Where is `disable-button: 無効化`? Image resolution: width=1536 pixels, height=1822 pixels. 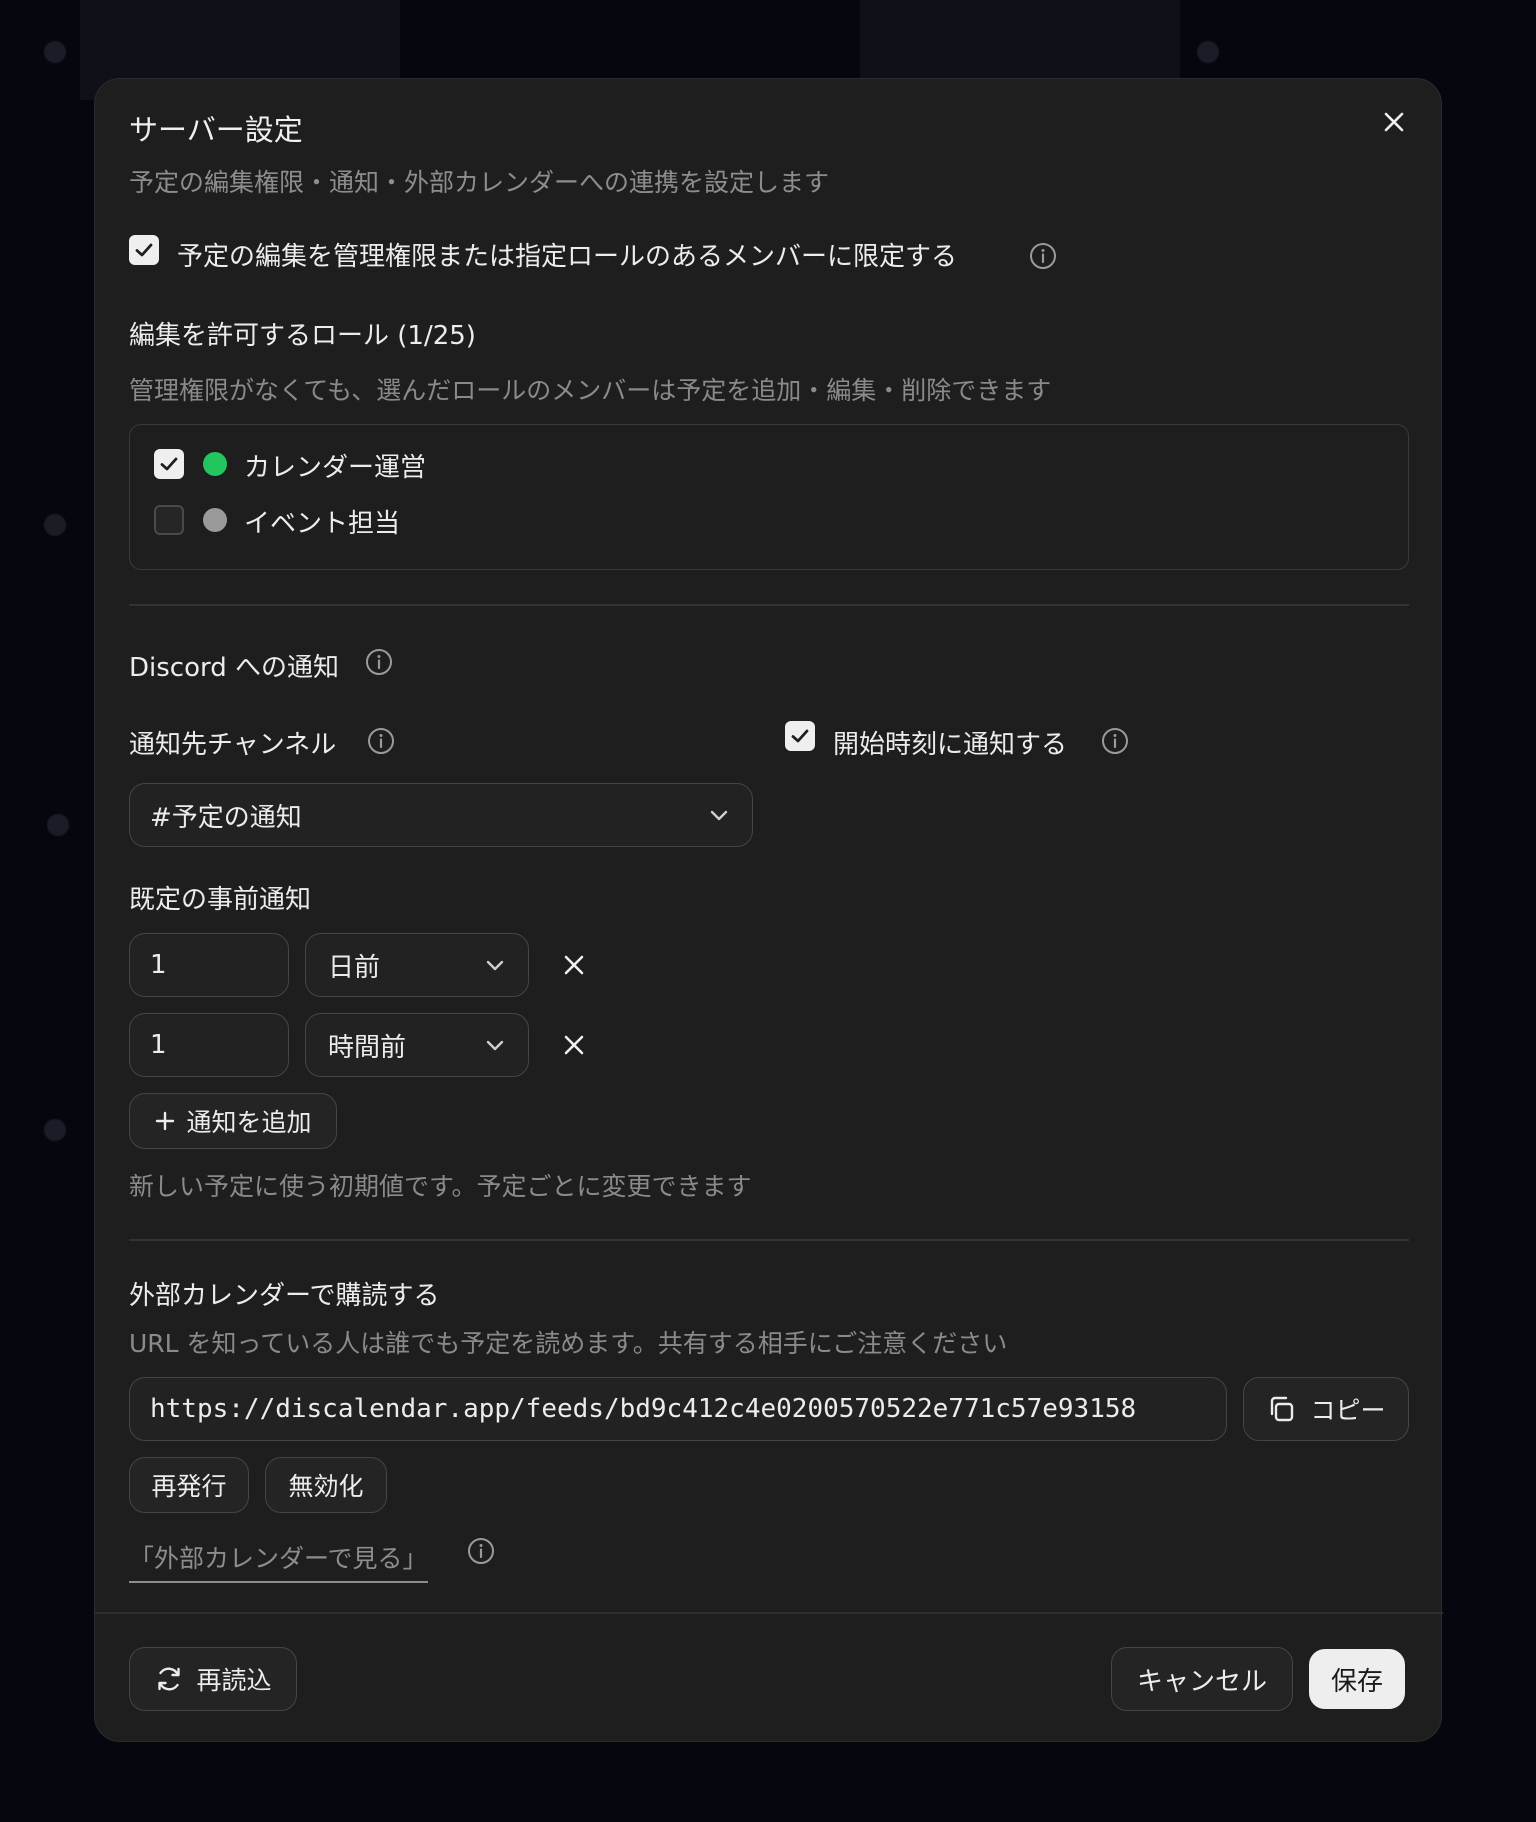
disable-button: 無効化 is located at coordinates (326, 1485).